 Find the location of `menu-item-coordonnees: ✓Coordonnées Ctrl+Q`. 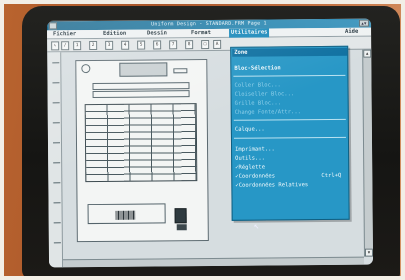

menu-item-coordonnees: ✓Coordonnées Ctrl+Q is located at coordinates (290, 176).